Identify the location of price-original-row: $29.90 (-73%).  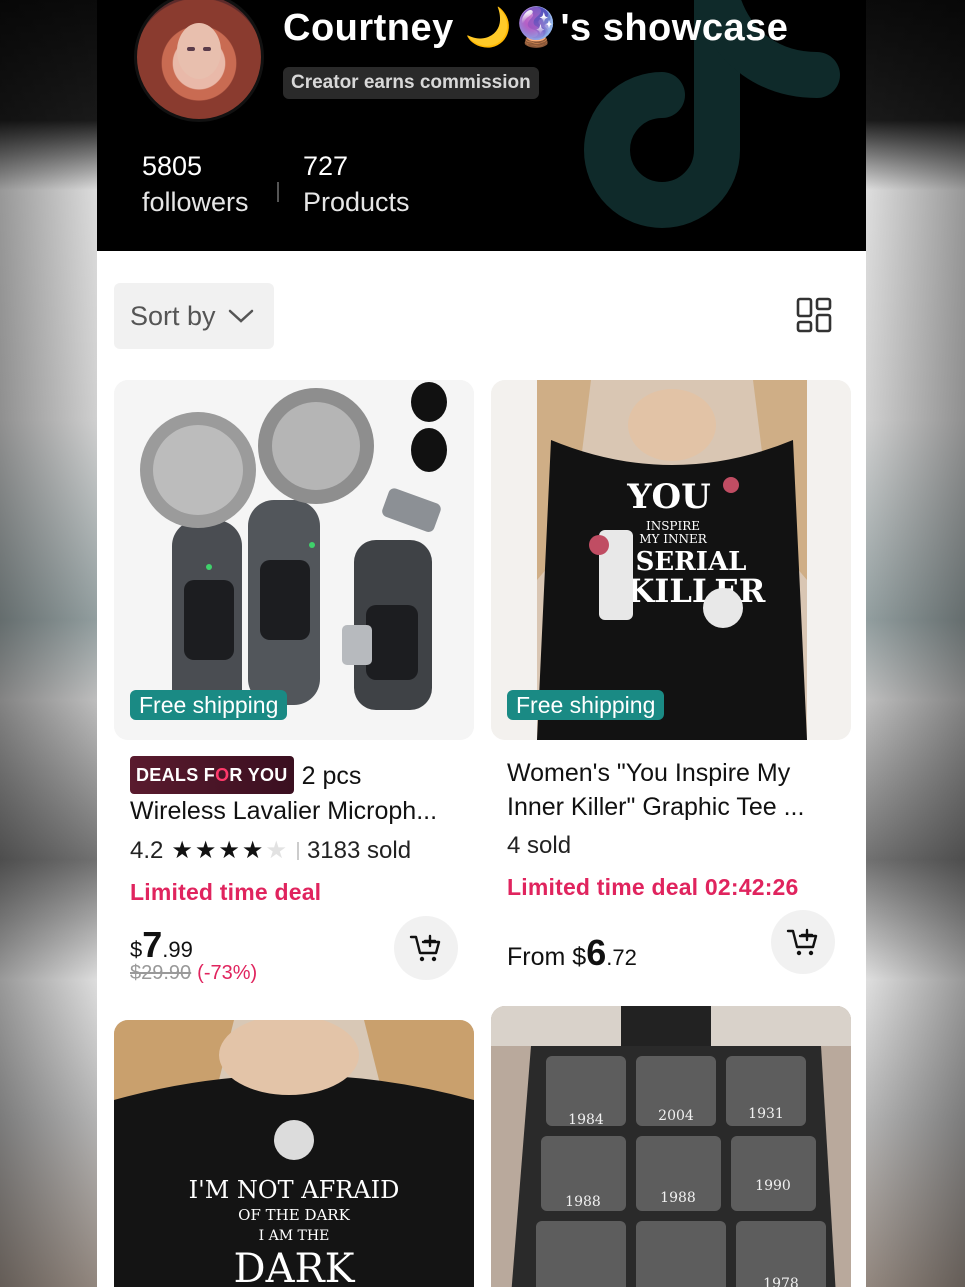
(193, 973).